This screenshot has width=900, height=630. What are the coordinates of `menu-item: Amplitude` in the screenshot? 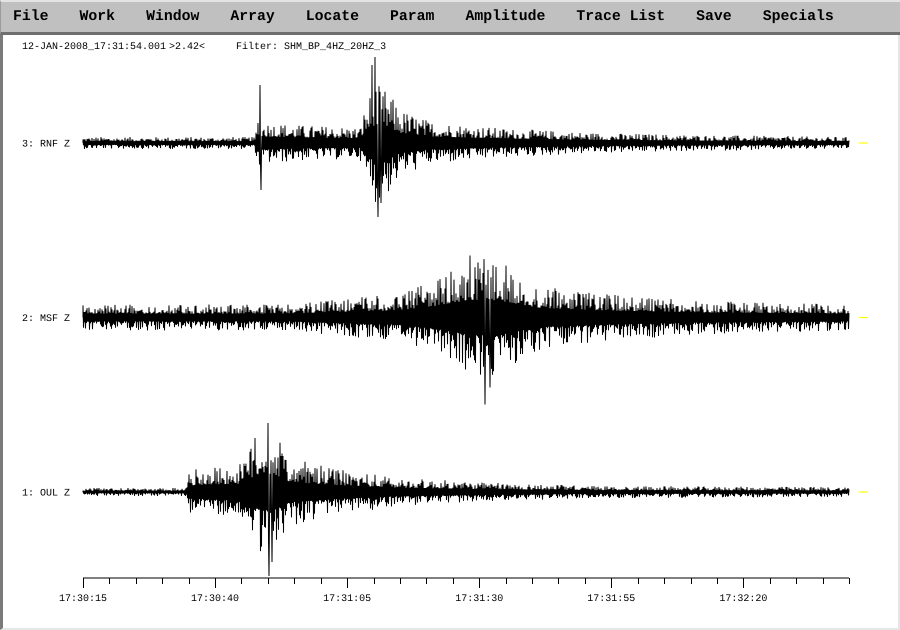 It's located at (505, 17).